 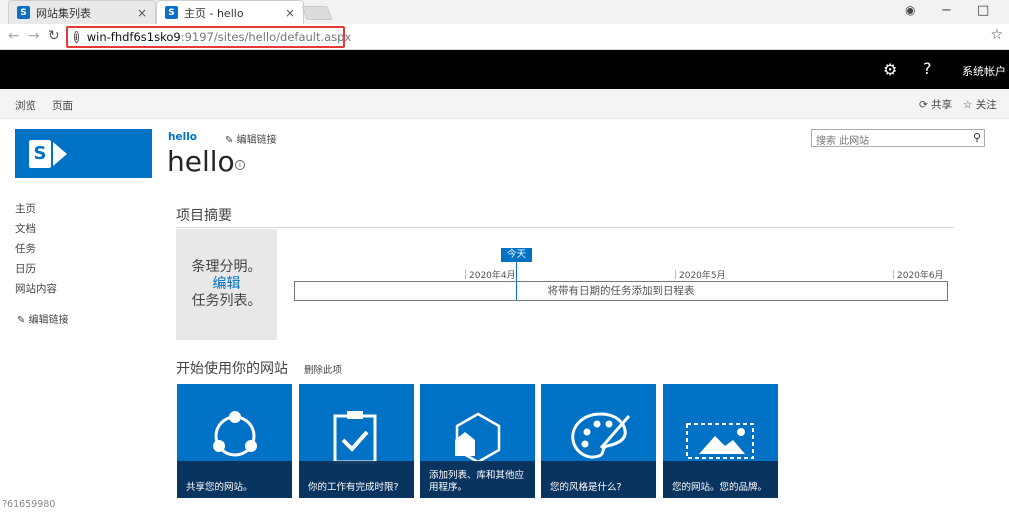 What do you see at coordinates (36, 272) in the screenshot?
I see `nav-item-calendar: 日历` at bounding box center [36, 272].